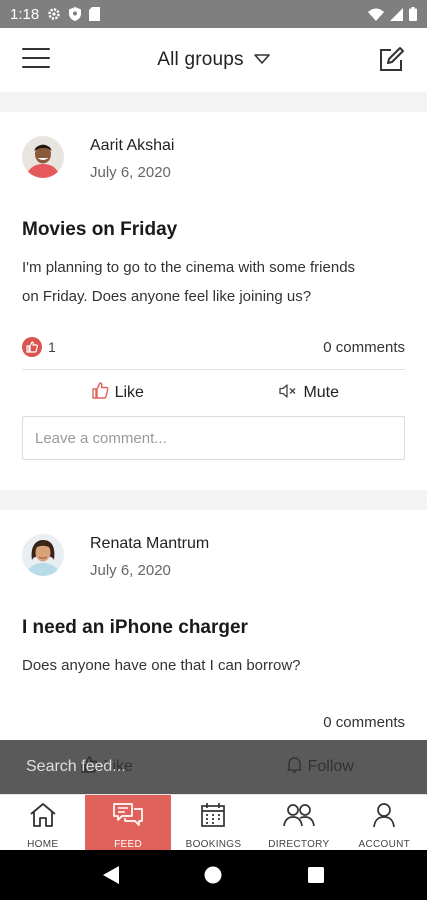 Image resolution: width=427 pixels, height=900 pixels. What do you see at coordinates (213, 347) in the screenshot?
I see `post-meta: 1 0 comments` at bounding box center [213, 347].